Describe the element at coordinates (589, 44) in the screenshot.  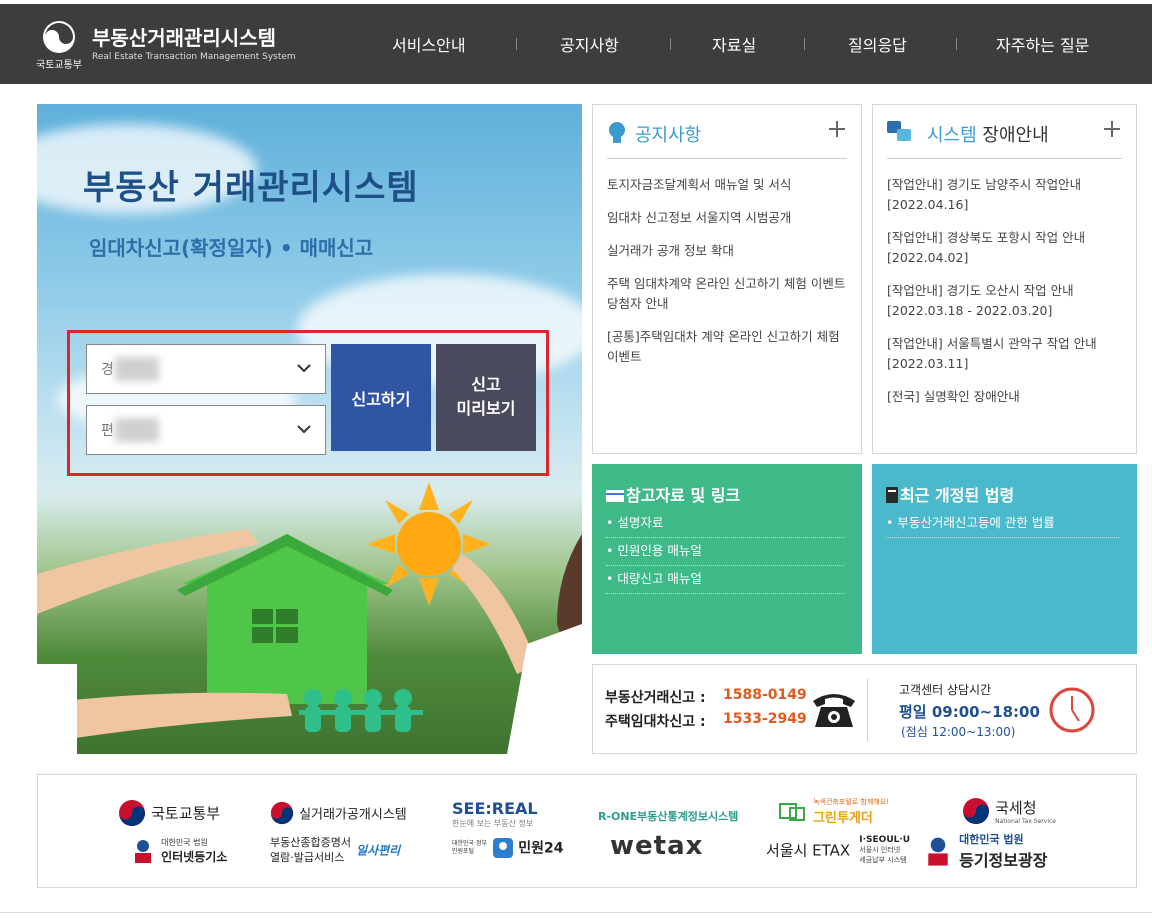
I see `nav-notice: 공지사항` at that location.